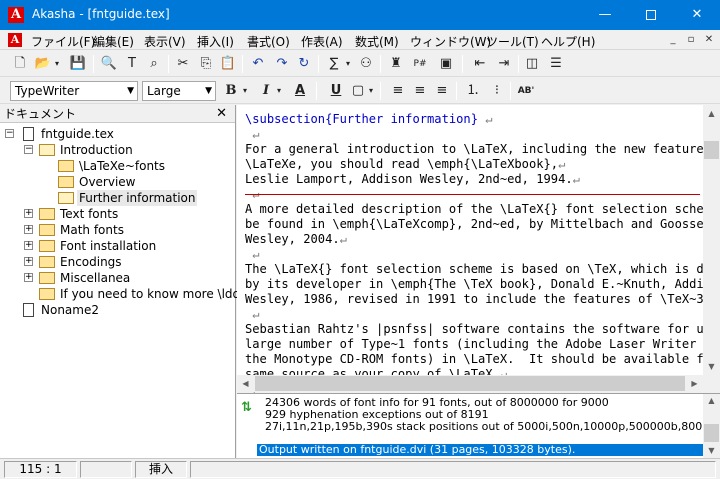 This screenshot has width=720, height=479. I want to click on refresh-icon: ⇅, so click(246, 407).